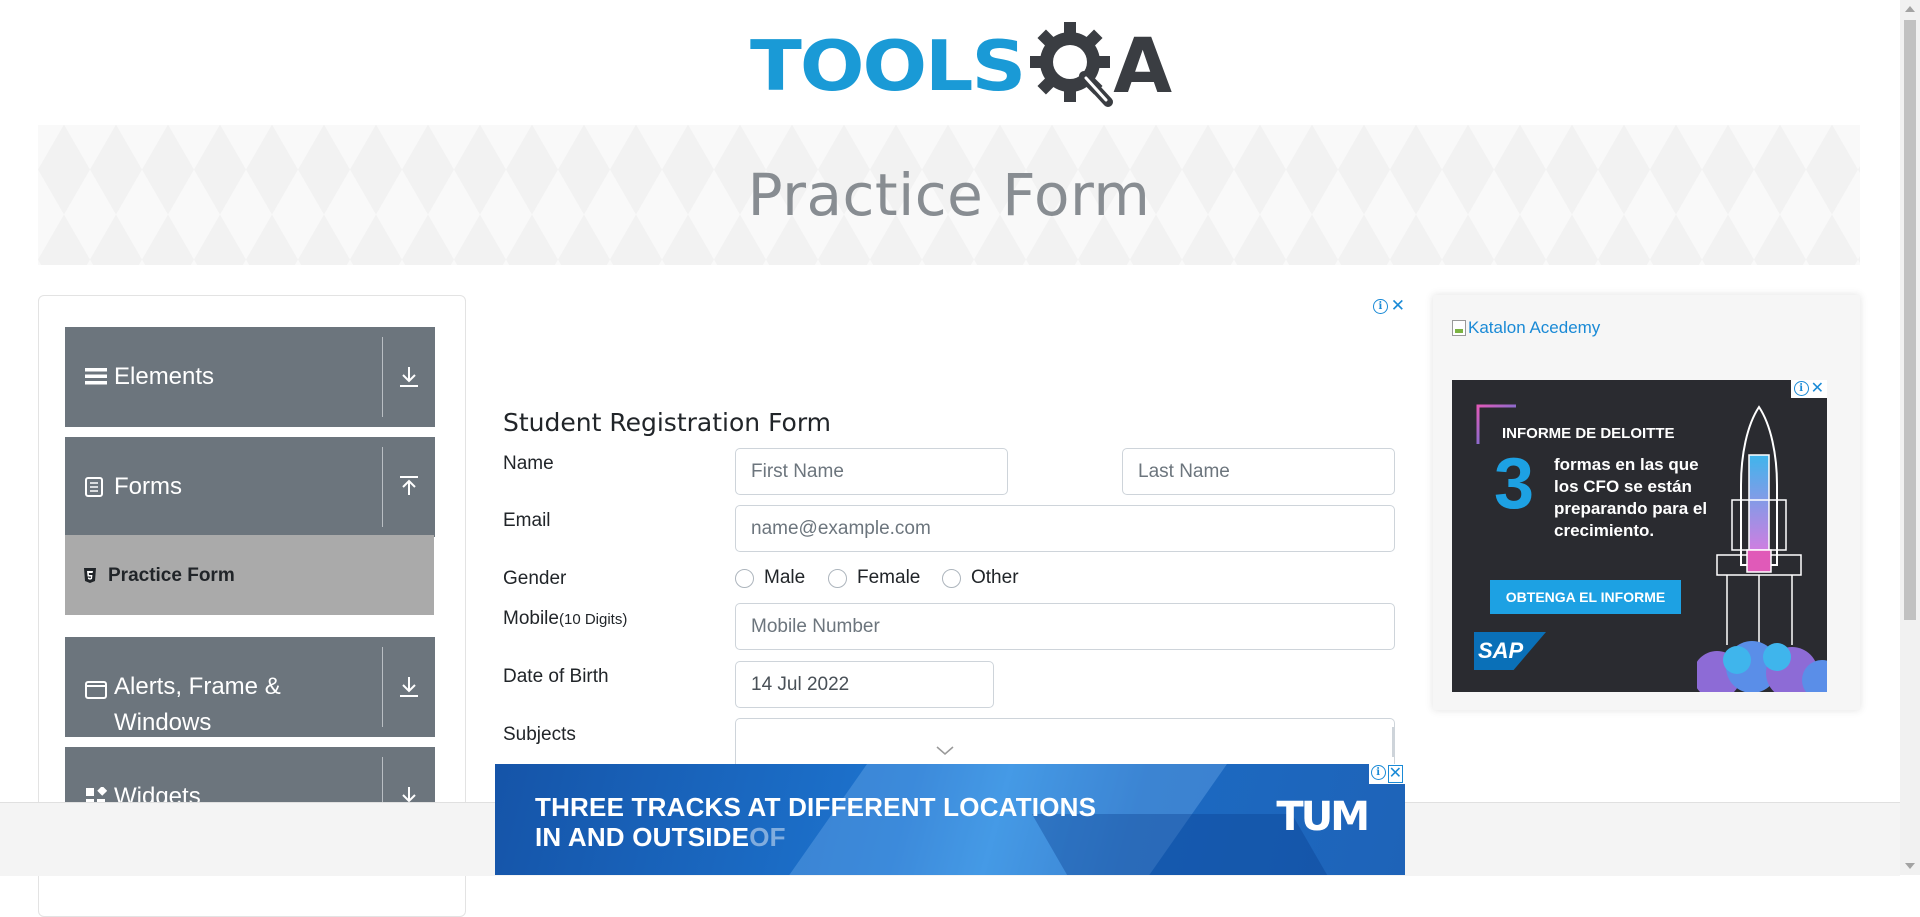 The height and width of the screenshot is (917, 1920). What do you see at coordinates (1510, 651) in the screenshot?
I see `sap-logo: SAP` at bounding box center [1510, 651].